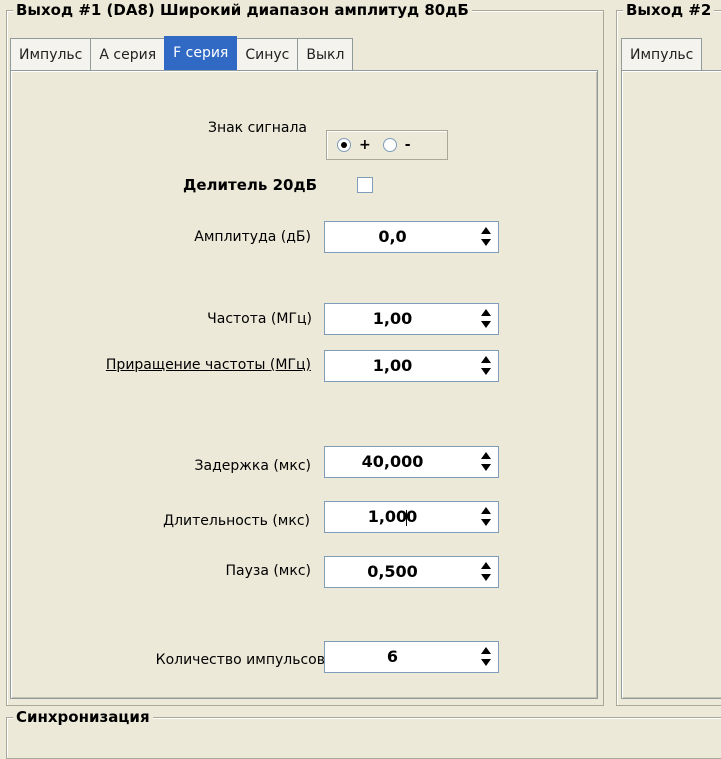 This screenshot has height=759, width=721. What do you see at coordinates (486, 231) in the screenshot?
I see `amplitude-up-arrow-icon` at bounding box center [486, 231].